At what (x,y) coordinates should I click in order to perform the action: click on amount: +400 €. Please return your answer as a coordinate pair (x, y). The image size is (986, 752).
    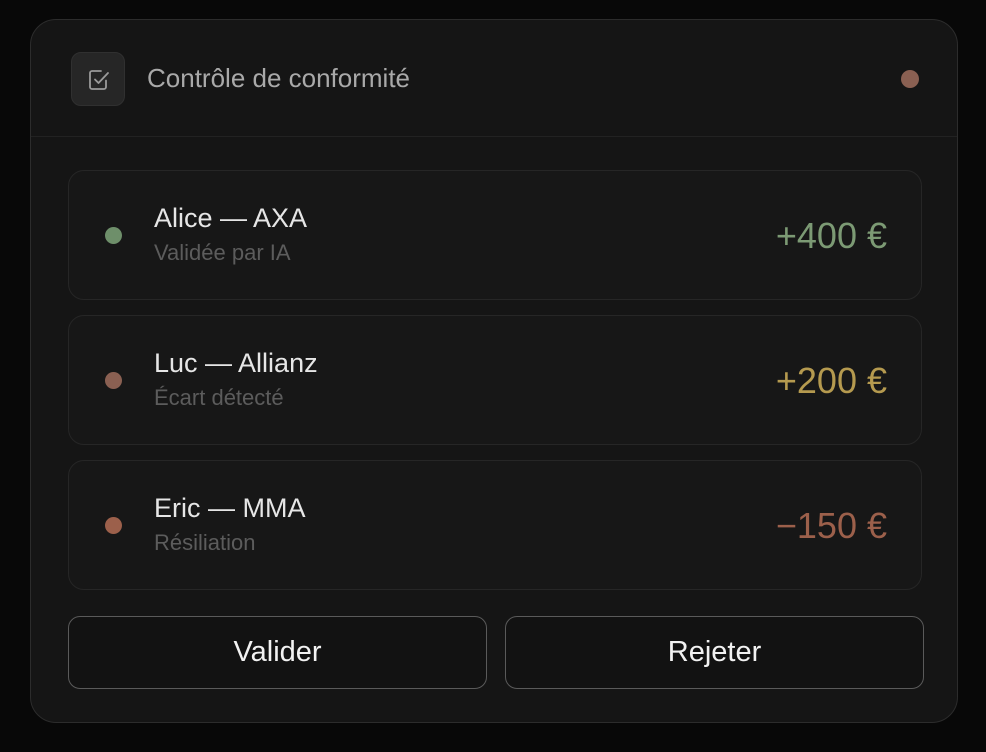
    Looking at the image, I should click on (831, 235).